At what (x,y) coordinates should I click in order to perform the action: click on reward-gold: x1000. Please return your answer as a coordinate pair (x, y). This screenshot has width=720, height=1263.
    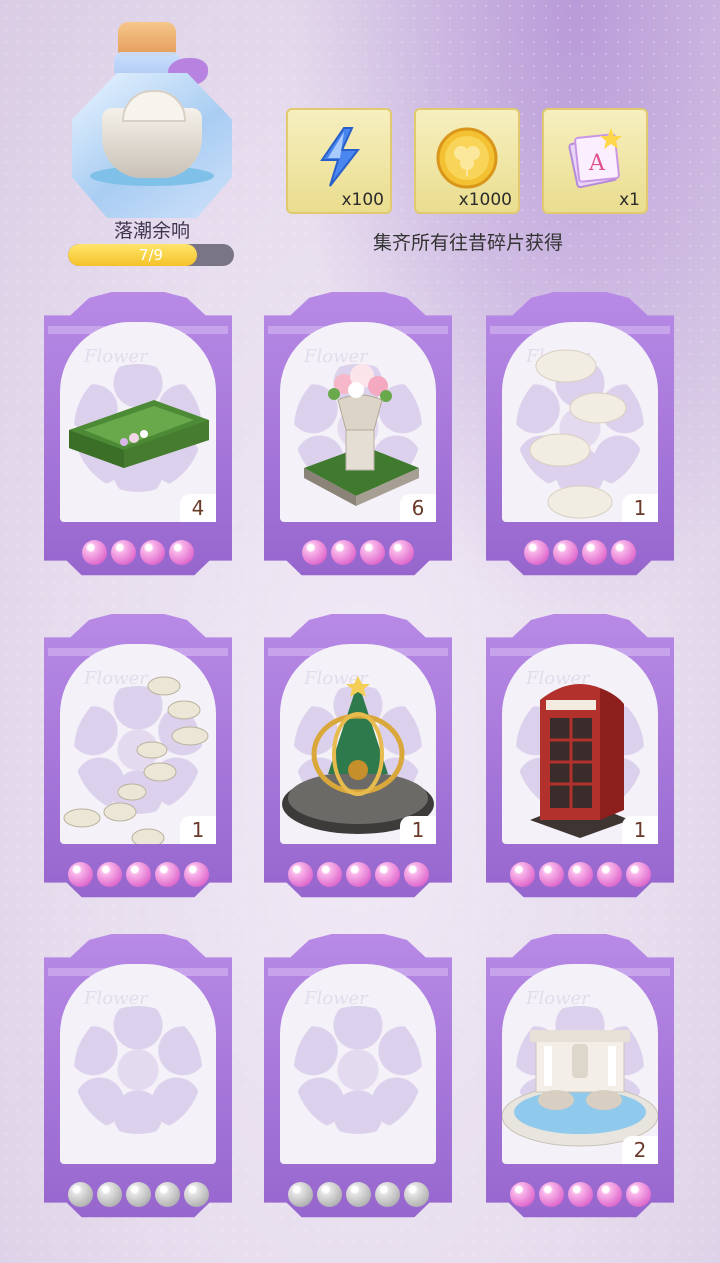
    Looking at the image, I should click on (467, 161).